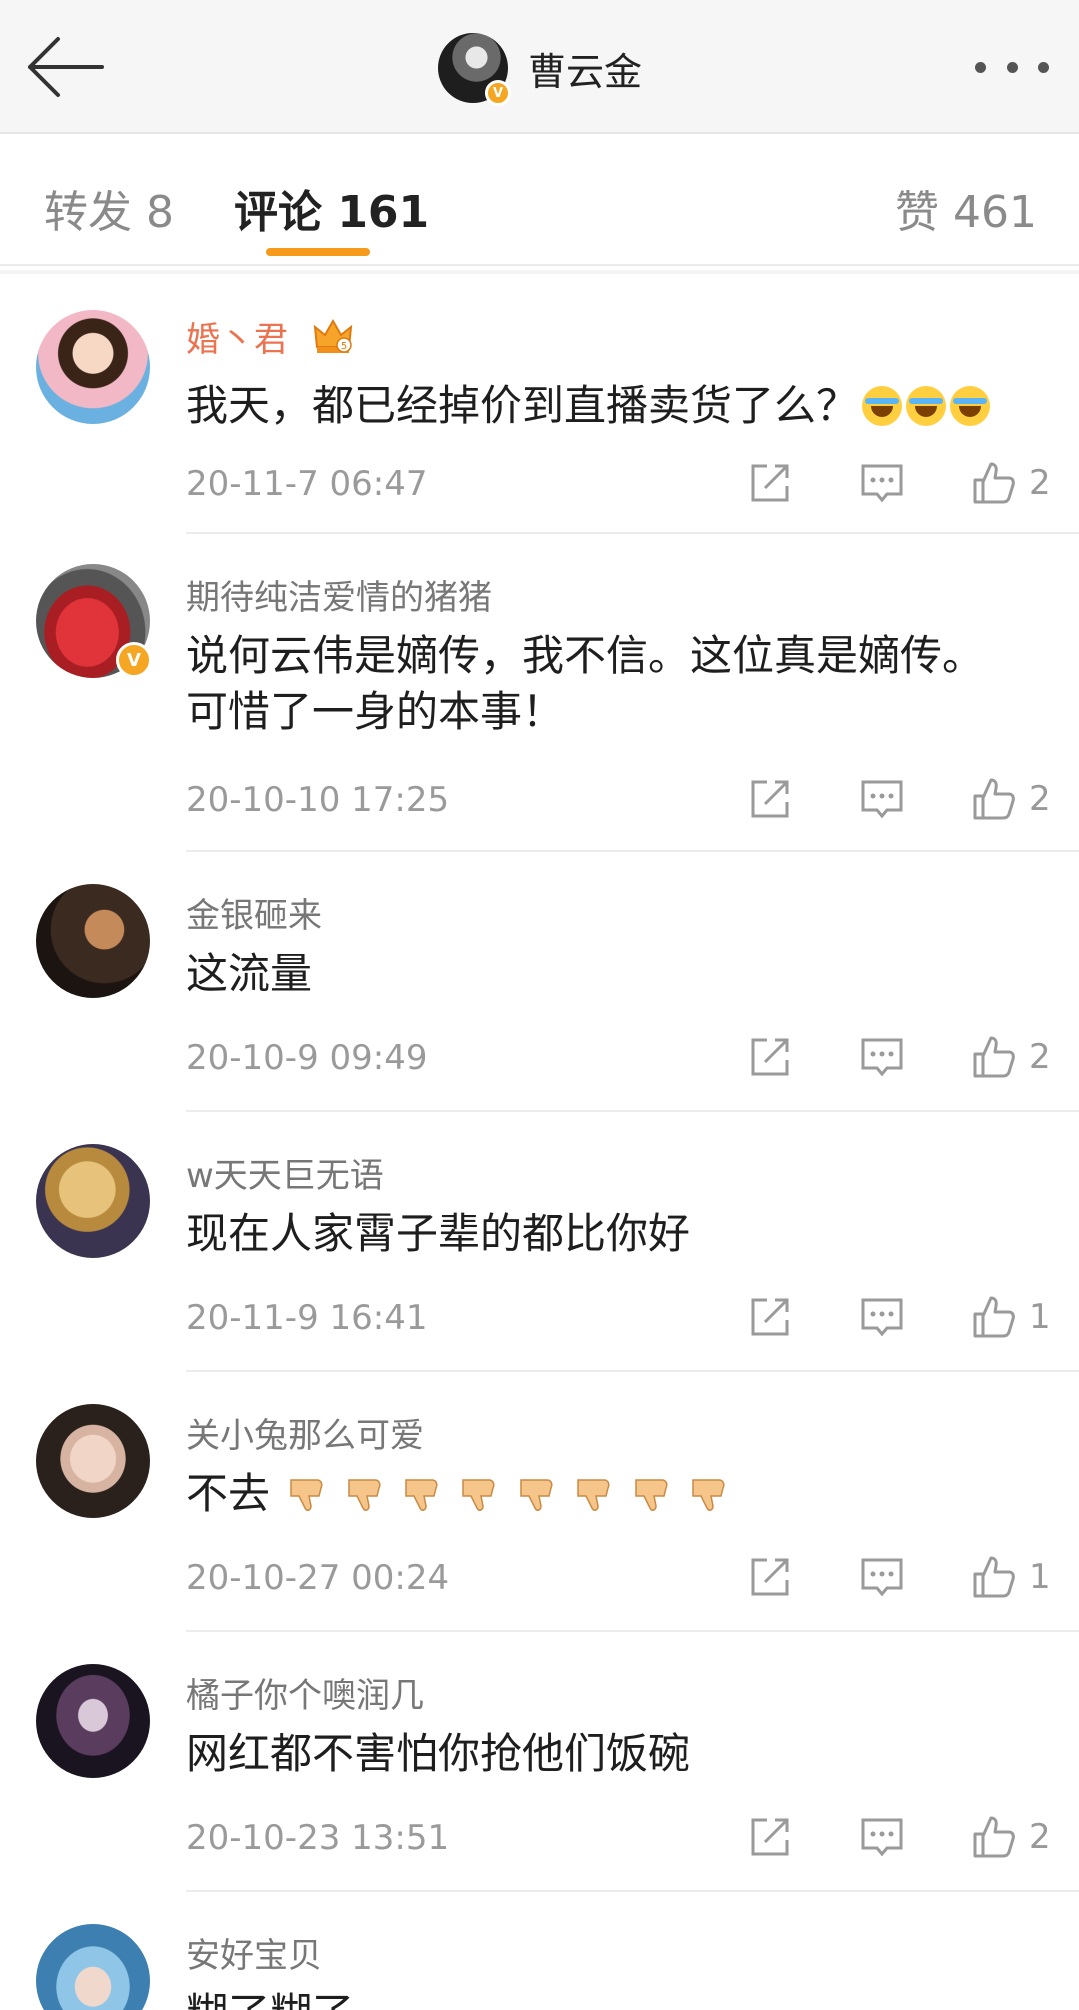 The height and width of the screenshot is (2010, 1079). What do you see at coordinates (237, 340) in the screenshot?
I see `username-text: 婚丶君` at bounding box center [237, 340].